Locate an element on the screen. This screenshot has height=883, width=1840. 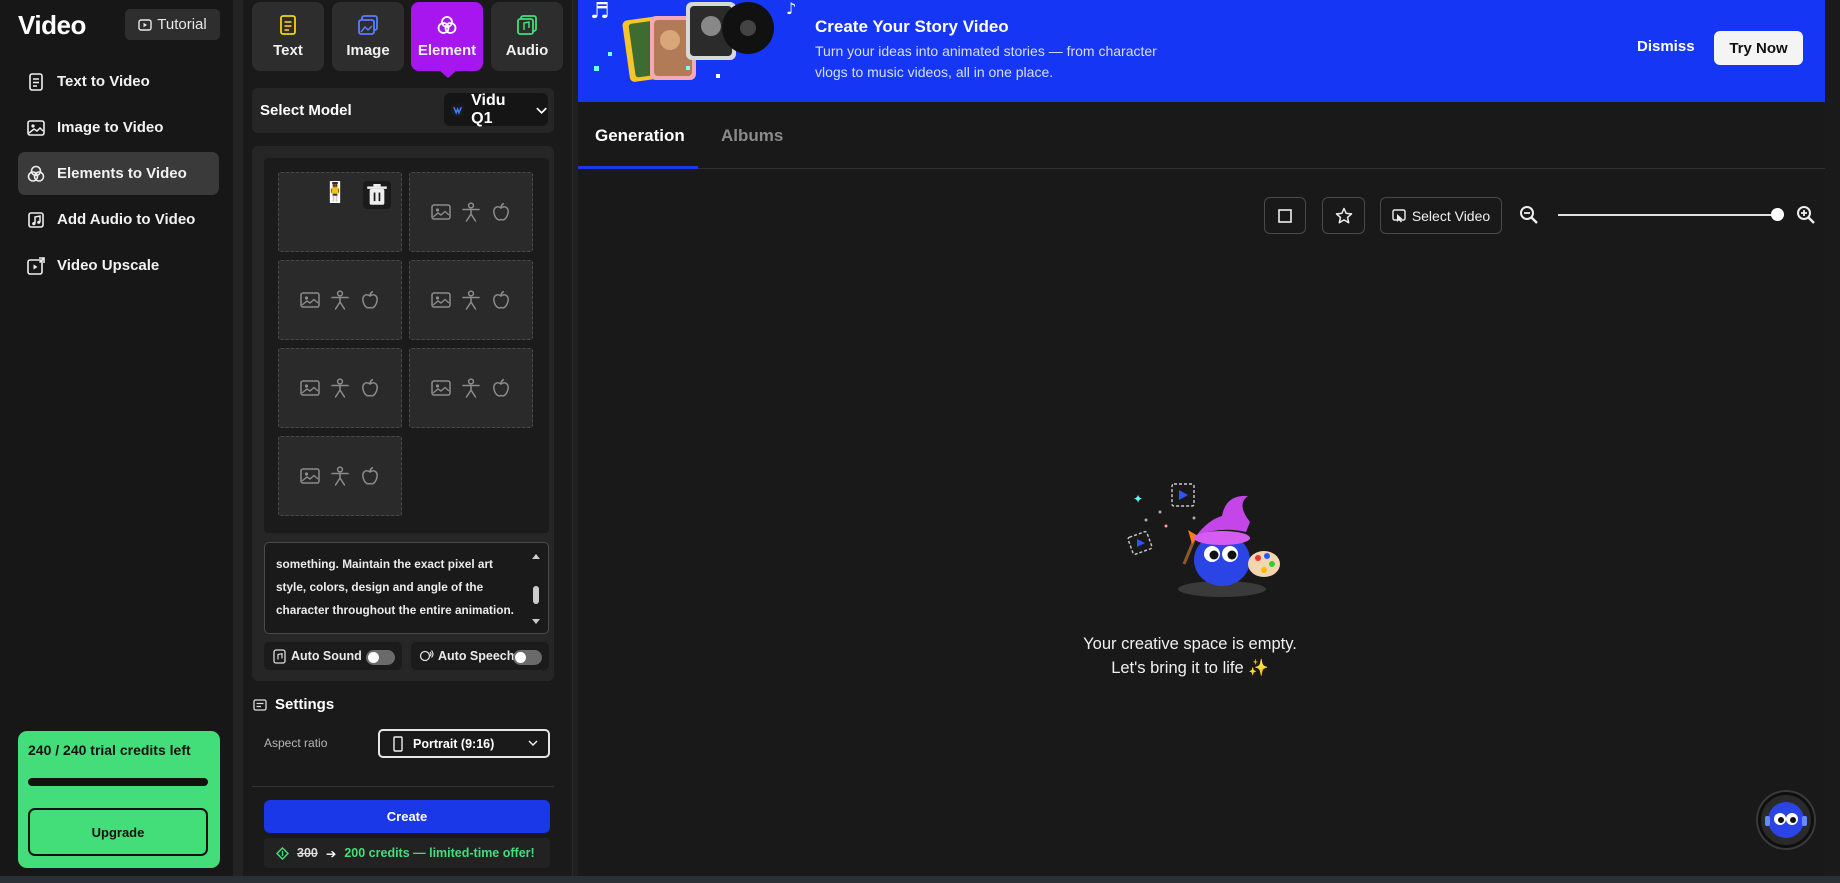
robot-assistant-icon is located at coordinates (1786, 820).